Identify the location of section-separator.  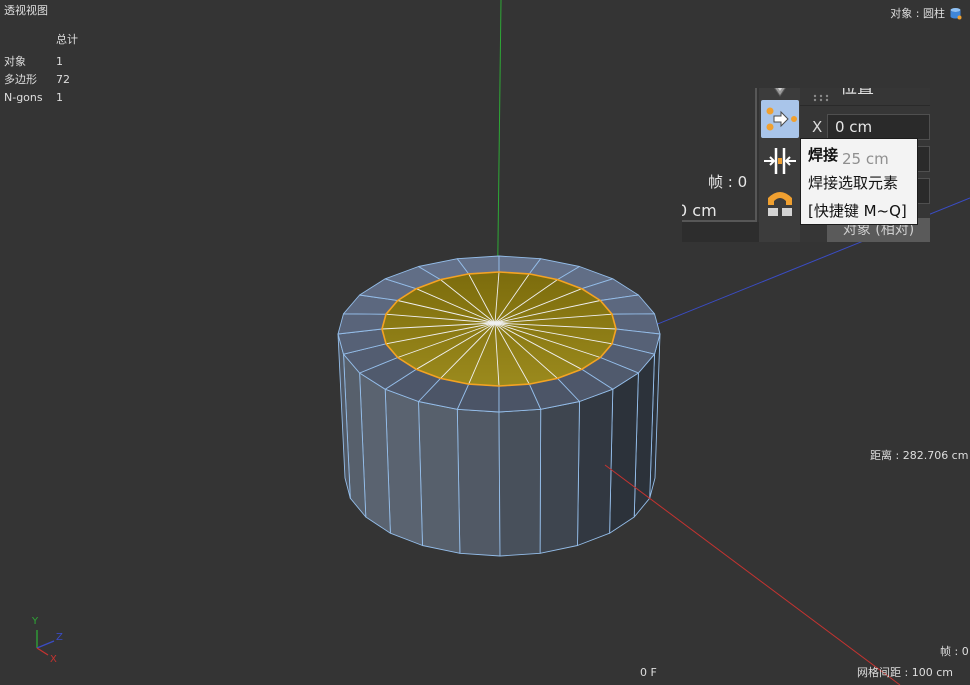
(865, 105).